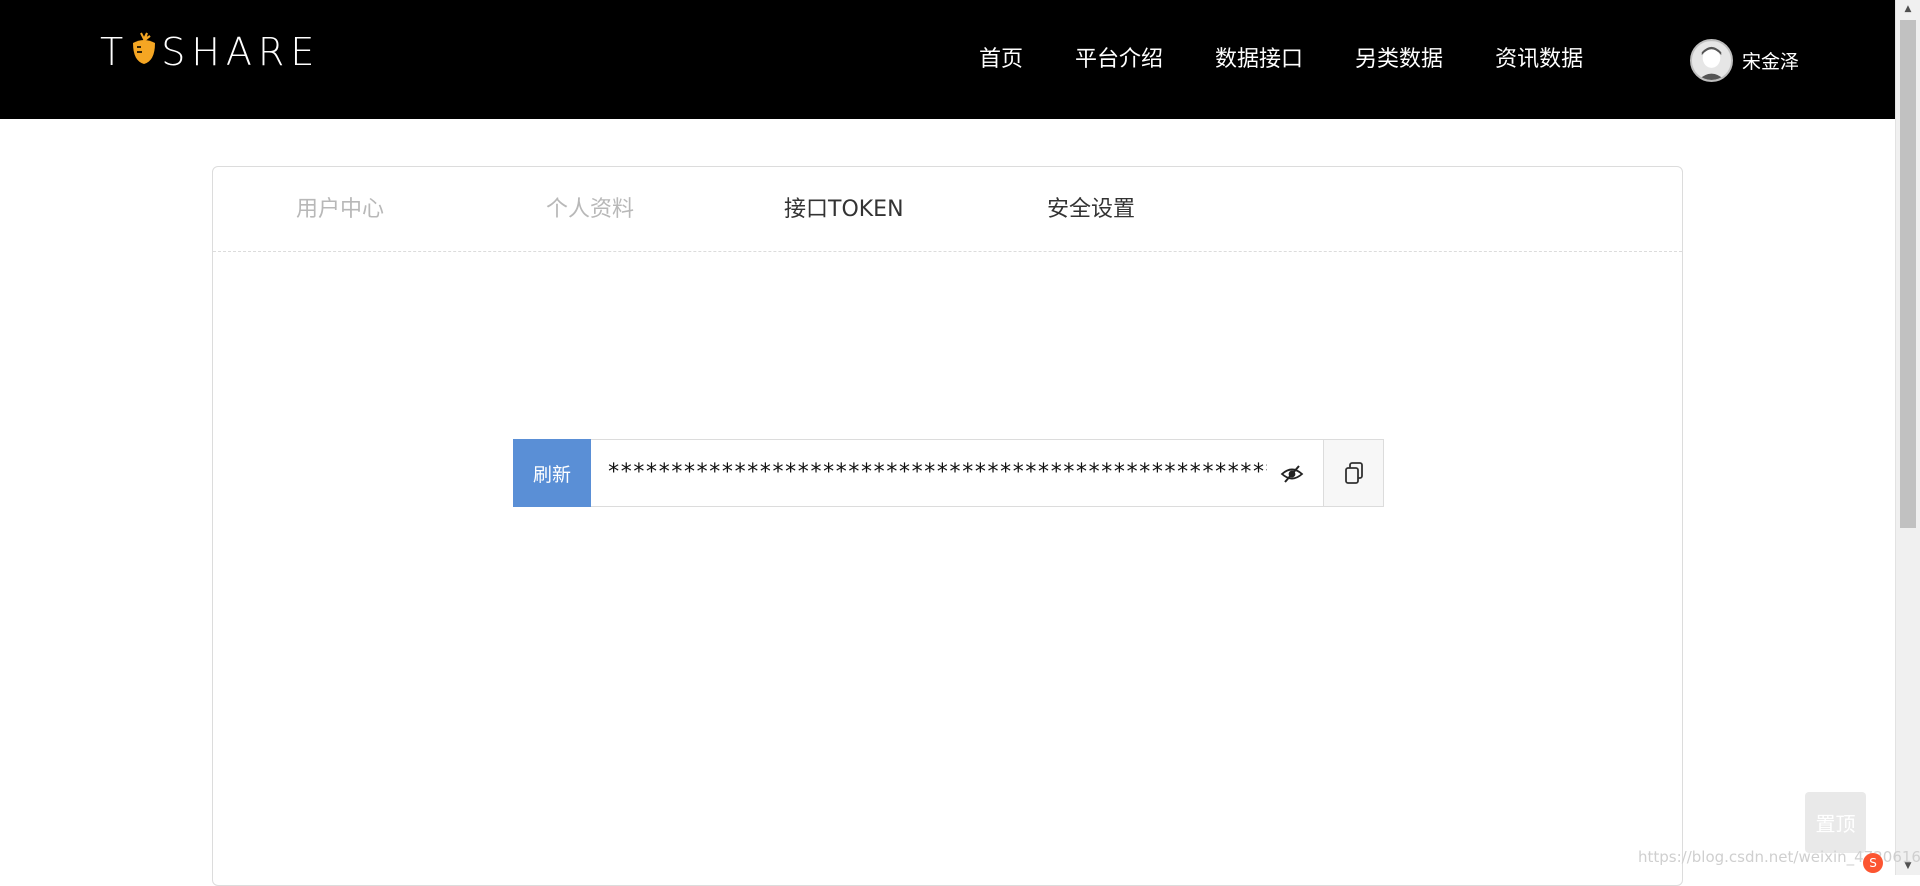 This screenshot has height=886, width=1920. I want to click on nav-platform-intro: 平台介绍, so click(1119, 60).